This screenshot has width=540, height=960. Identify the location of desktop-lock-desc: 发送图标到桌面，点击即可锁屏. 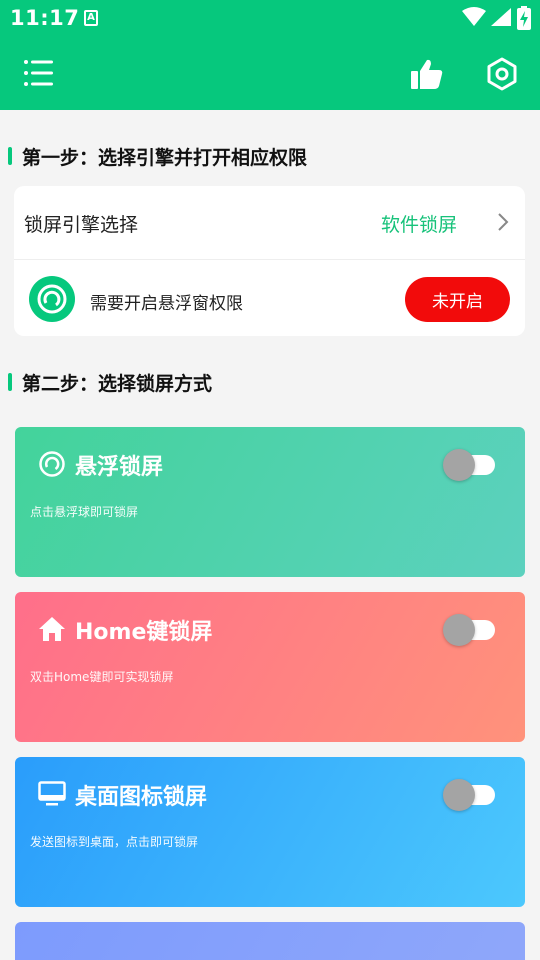
(114, 842).